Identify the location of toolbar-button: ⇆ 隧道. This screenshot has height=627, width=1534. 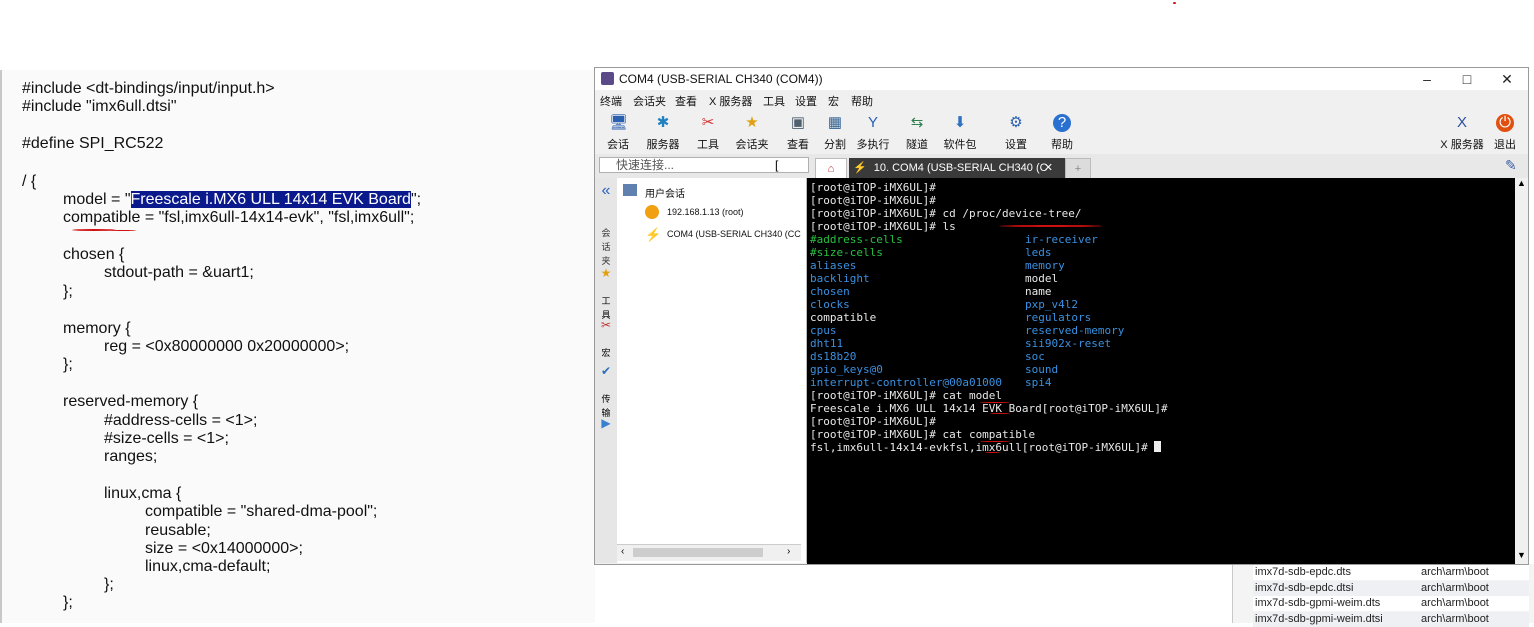
(917, 131).